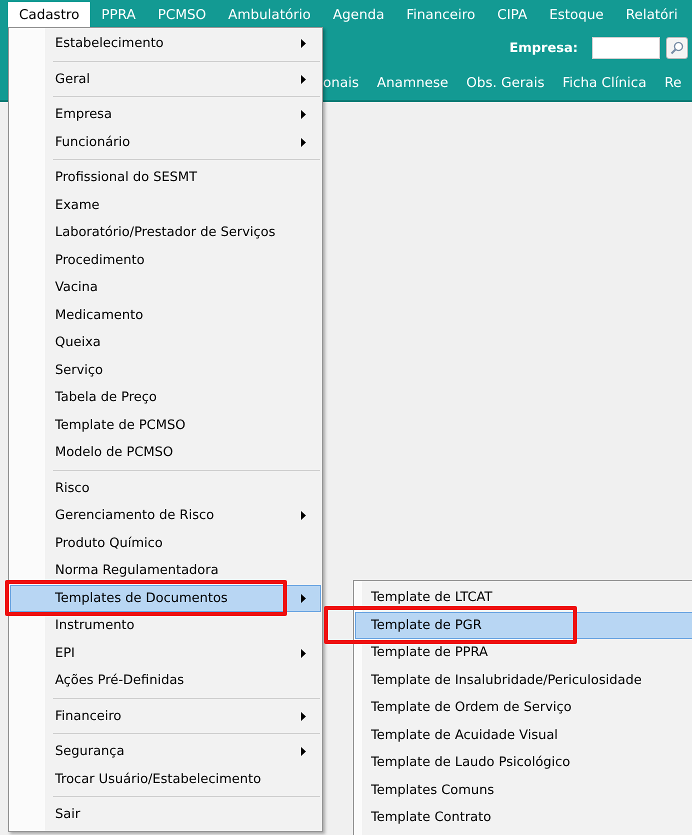  Describe the element at coordinates (523, 598) in the screenshot. I see `menu-item: Template de LTCAT` at that location.